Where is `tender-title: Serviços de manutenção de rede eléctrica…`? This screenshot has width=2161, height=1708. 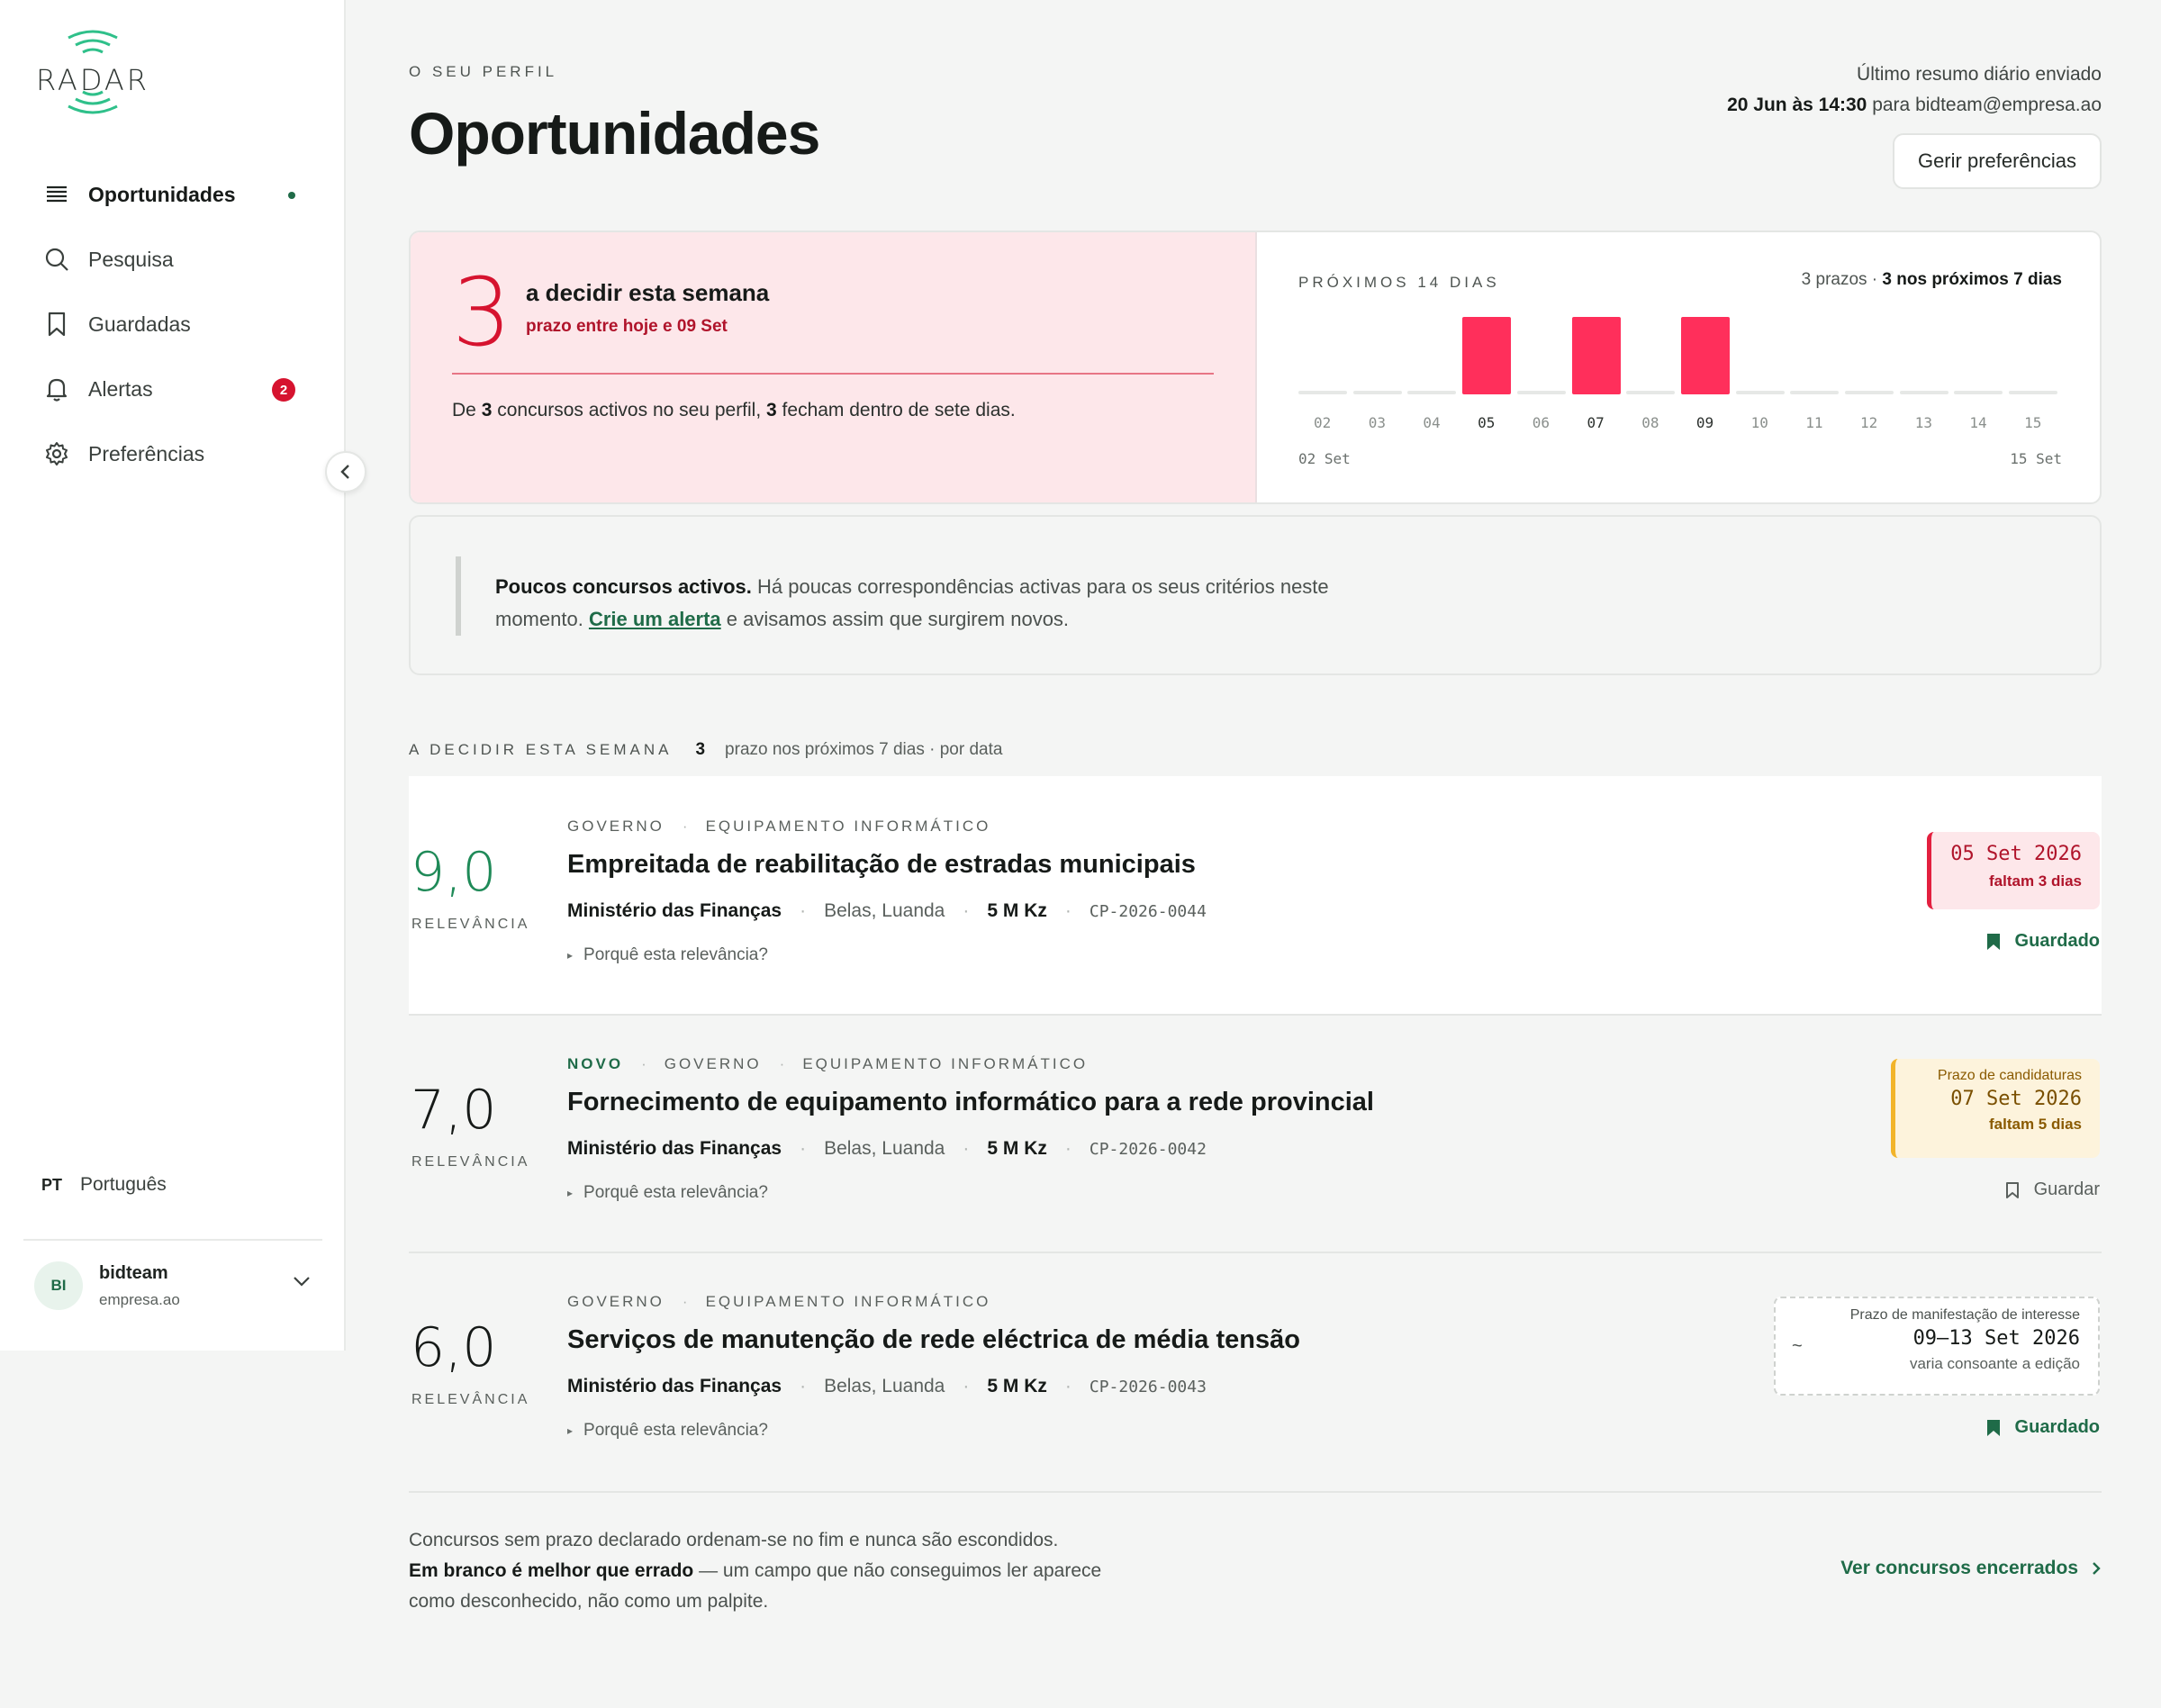 tender-title: Serviços de manutenção de rede eléctrica… is located at coordinates (933, 1340).